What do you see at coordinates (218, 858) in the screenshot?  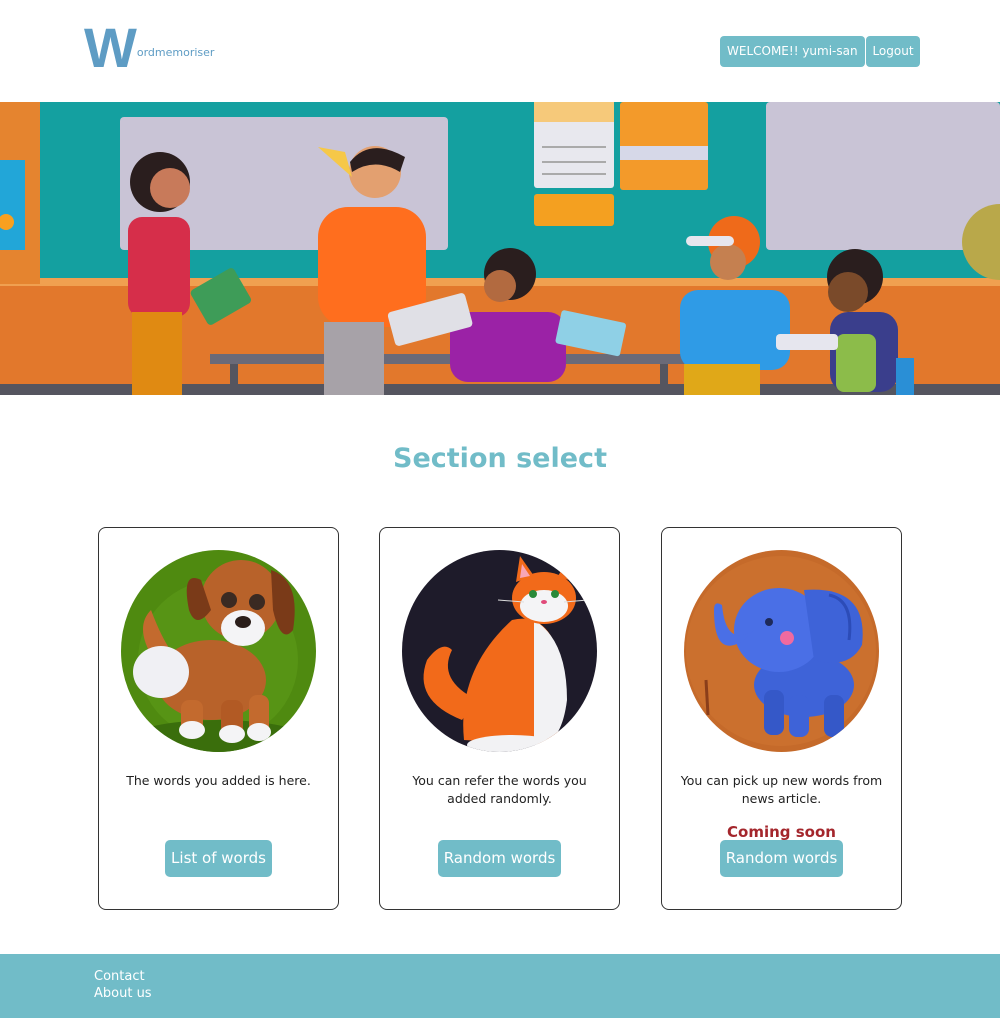 I see `list-of-words-button: List of words` at bounding box center [218, 858].